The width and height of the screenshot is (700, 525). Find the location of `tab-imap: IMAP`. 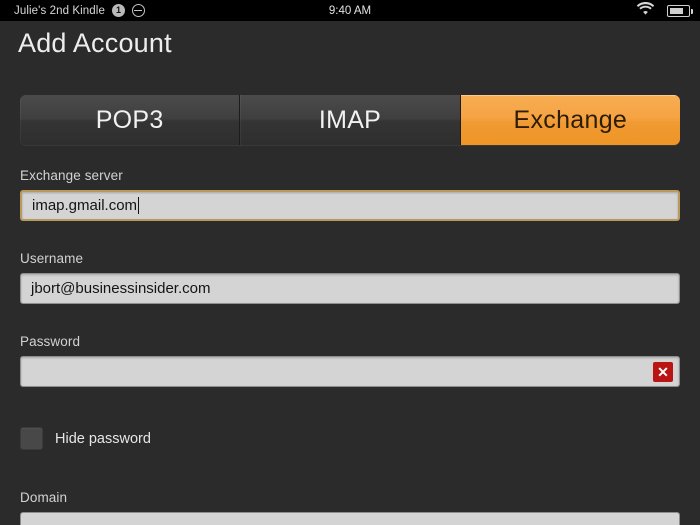

tab-imap: IMAP is located at coordinates (350, 120).